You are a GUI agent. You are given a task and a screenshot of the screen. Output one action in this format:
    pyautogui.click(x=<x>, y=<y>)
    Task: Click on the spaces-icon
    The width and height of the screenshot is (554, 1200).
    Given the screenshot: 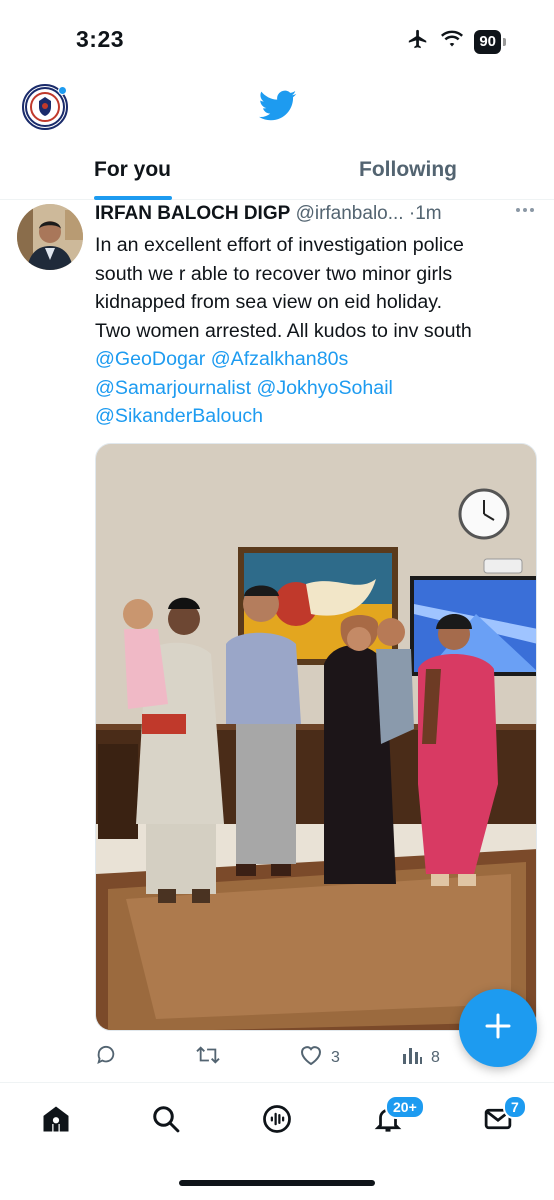 What is the action you would take?
    pyautogui.click(x=277, y=1121)
    